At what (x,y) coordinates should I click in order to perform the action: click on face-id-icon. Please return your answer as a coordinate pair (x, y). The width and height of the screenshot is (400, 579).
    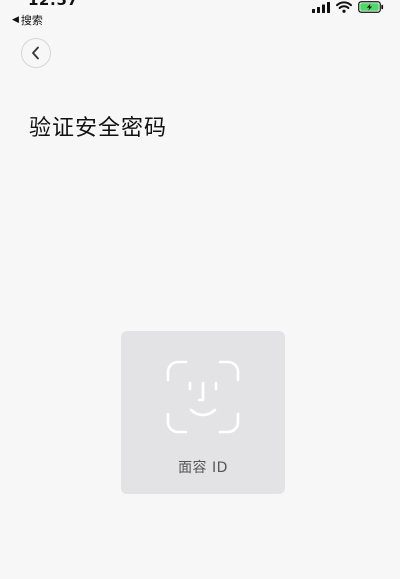
    Looking at the image, I should click on (203, 397).